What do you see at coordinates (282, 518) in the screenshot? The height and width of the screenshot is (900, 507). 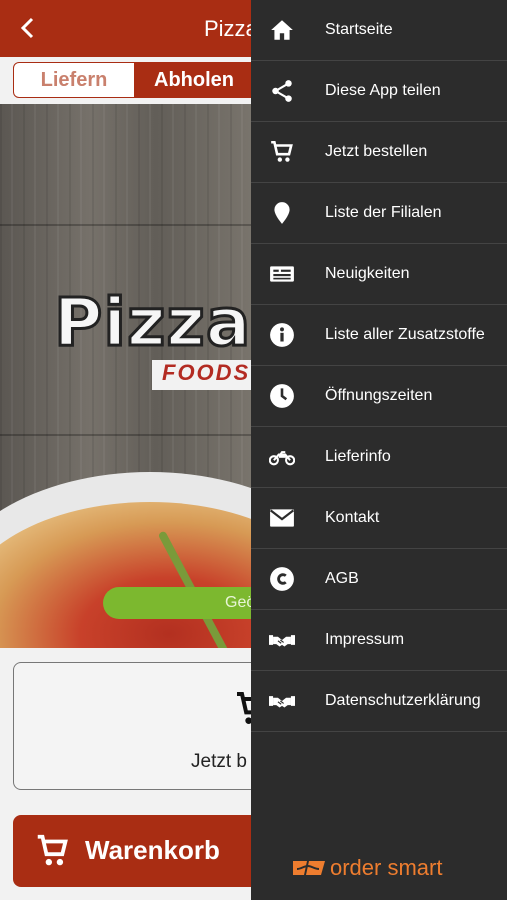 I see `envelope-icon` at bounding box center [282, 518].